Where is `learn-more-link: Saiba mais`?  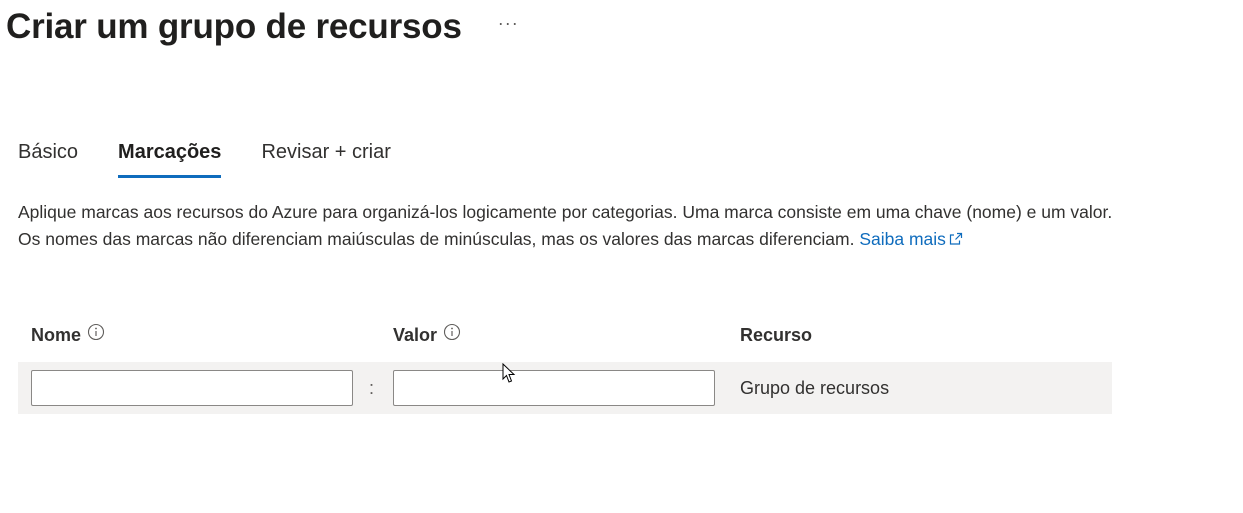 learn-more-link: Saiba mais is located at coordinates (911, 239).